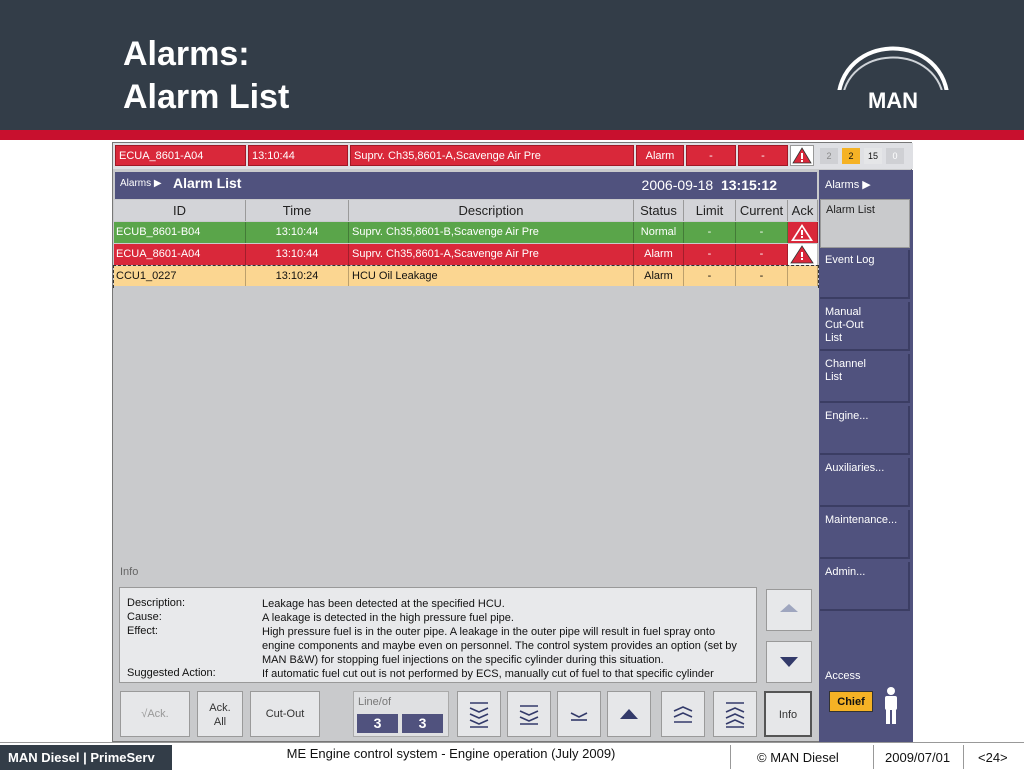 The image size is (1024, 770). I want to click on alarm-bar-current: -, so click(763, 155).